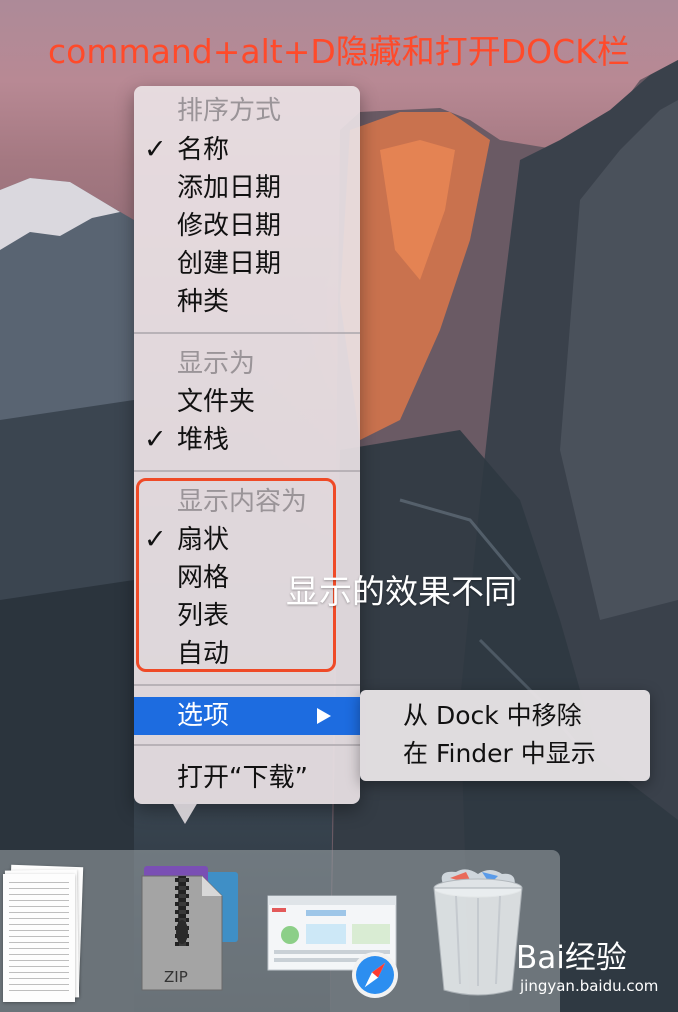 The width and height of the screenshot is (678, 1012). What do you see at coordinates (39, 938) in the screenshot?
I see `document-page` at bounding box center [39, 938].